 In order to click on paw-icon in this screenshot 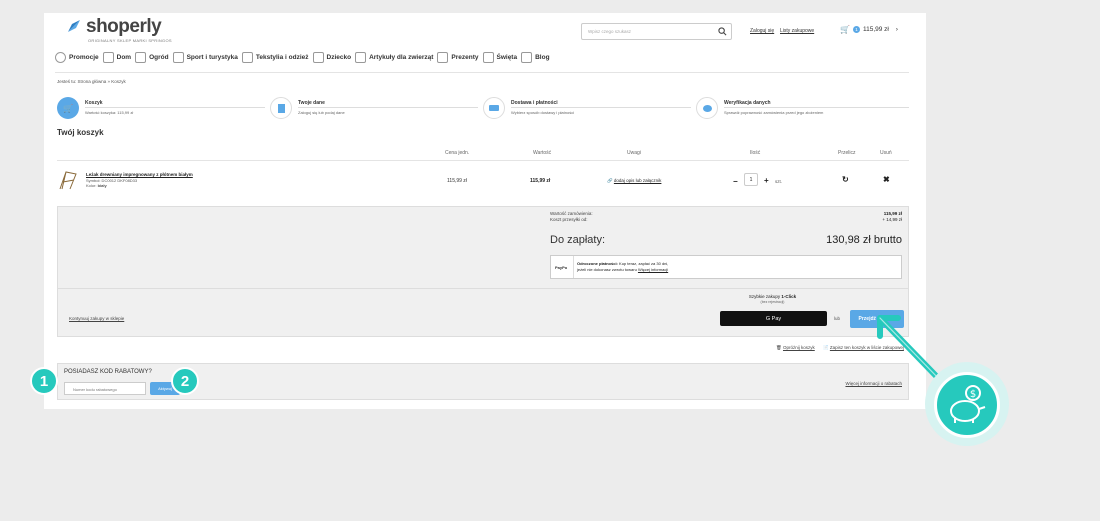, I will do `click(361, 57)`.